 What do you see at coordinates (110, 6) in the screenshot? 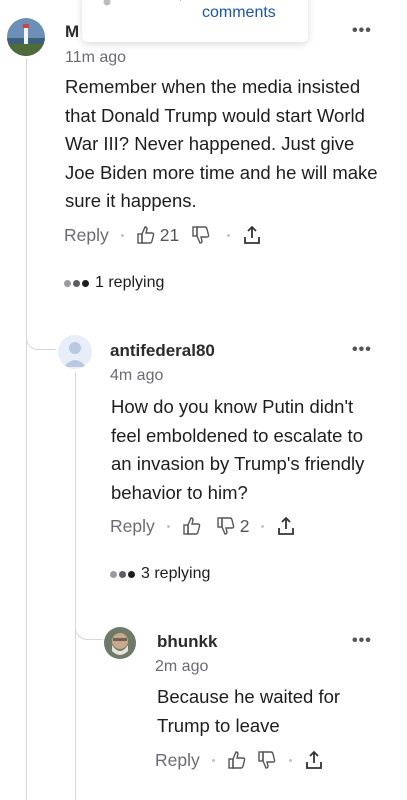
I see `users-icon` at bounding box center [110, 6].